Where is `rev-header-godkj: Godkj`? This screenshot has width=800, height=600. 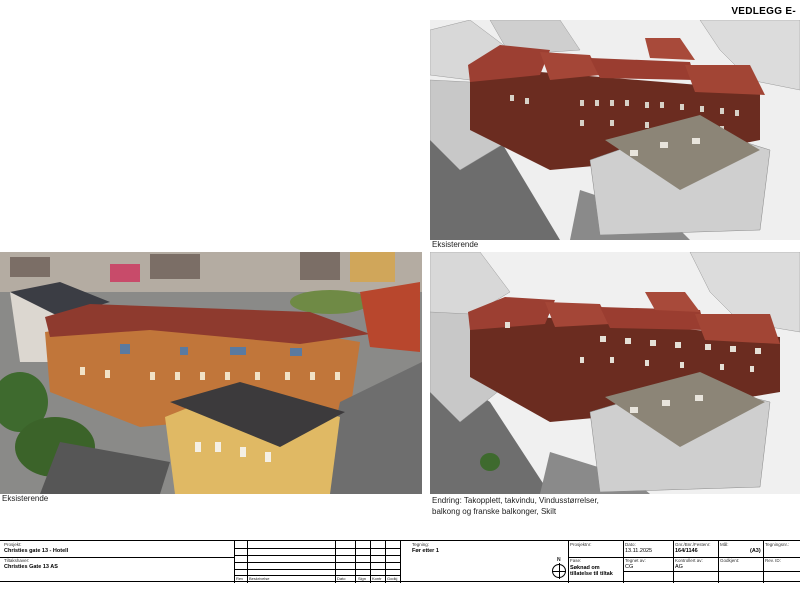
rev-header-godkj: Godkj is located at coordinates (392, 578).